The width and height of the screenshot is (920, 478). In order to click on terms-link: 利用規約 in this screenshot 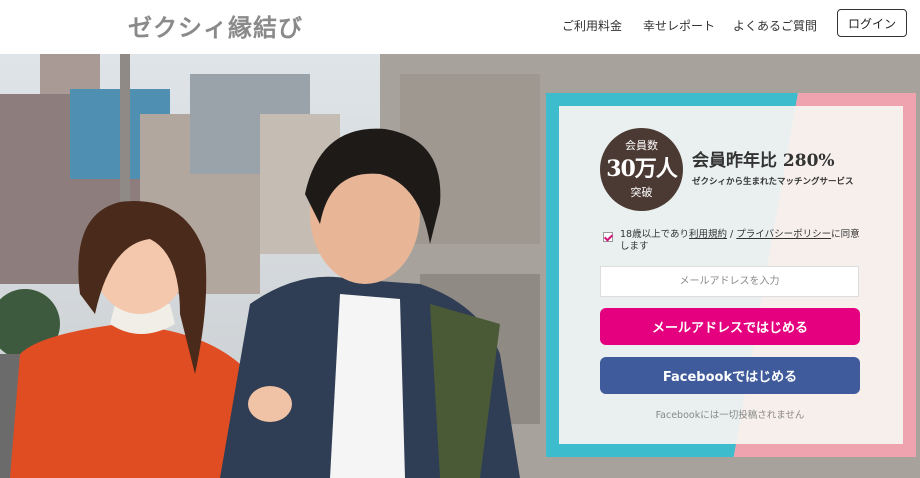, I will do `click(708, 234)`.